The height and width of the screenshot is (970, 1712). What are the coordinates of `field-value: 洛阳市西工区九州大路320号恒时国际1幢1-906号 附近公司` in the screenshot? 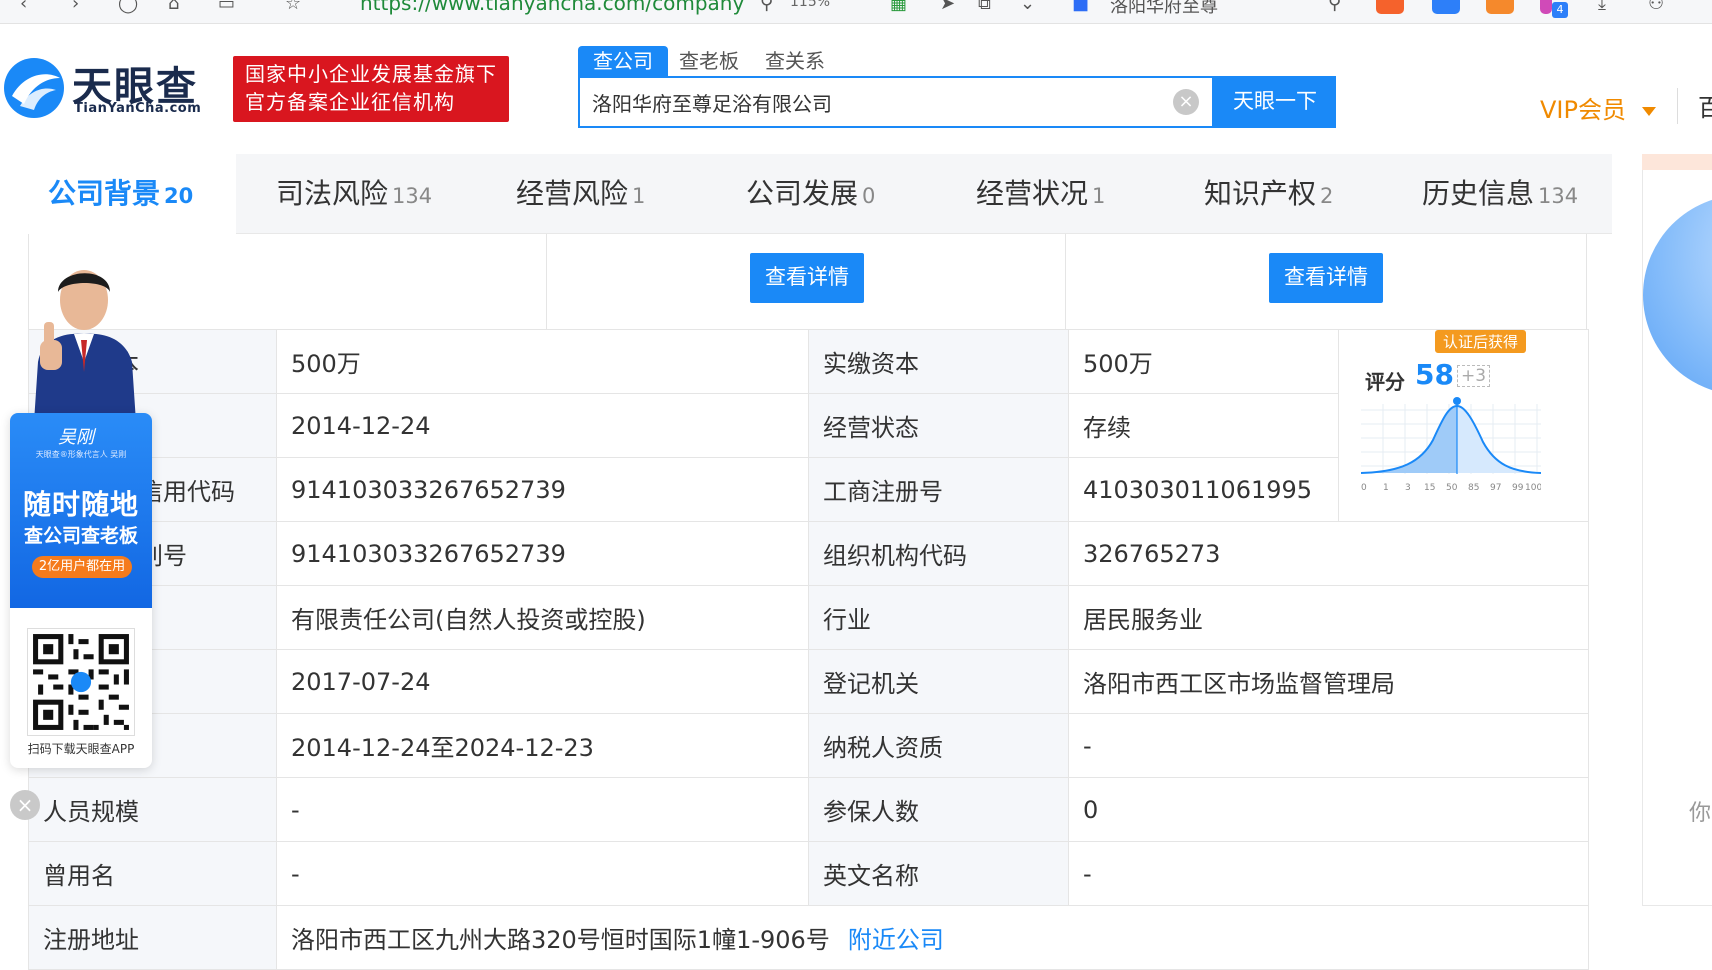 It's located at (932, 937).